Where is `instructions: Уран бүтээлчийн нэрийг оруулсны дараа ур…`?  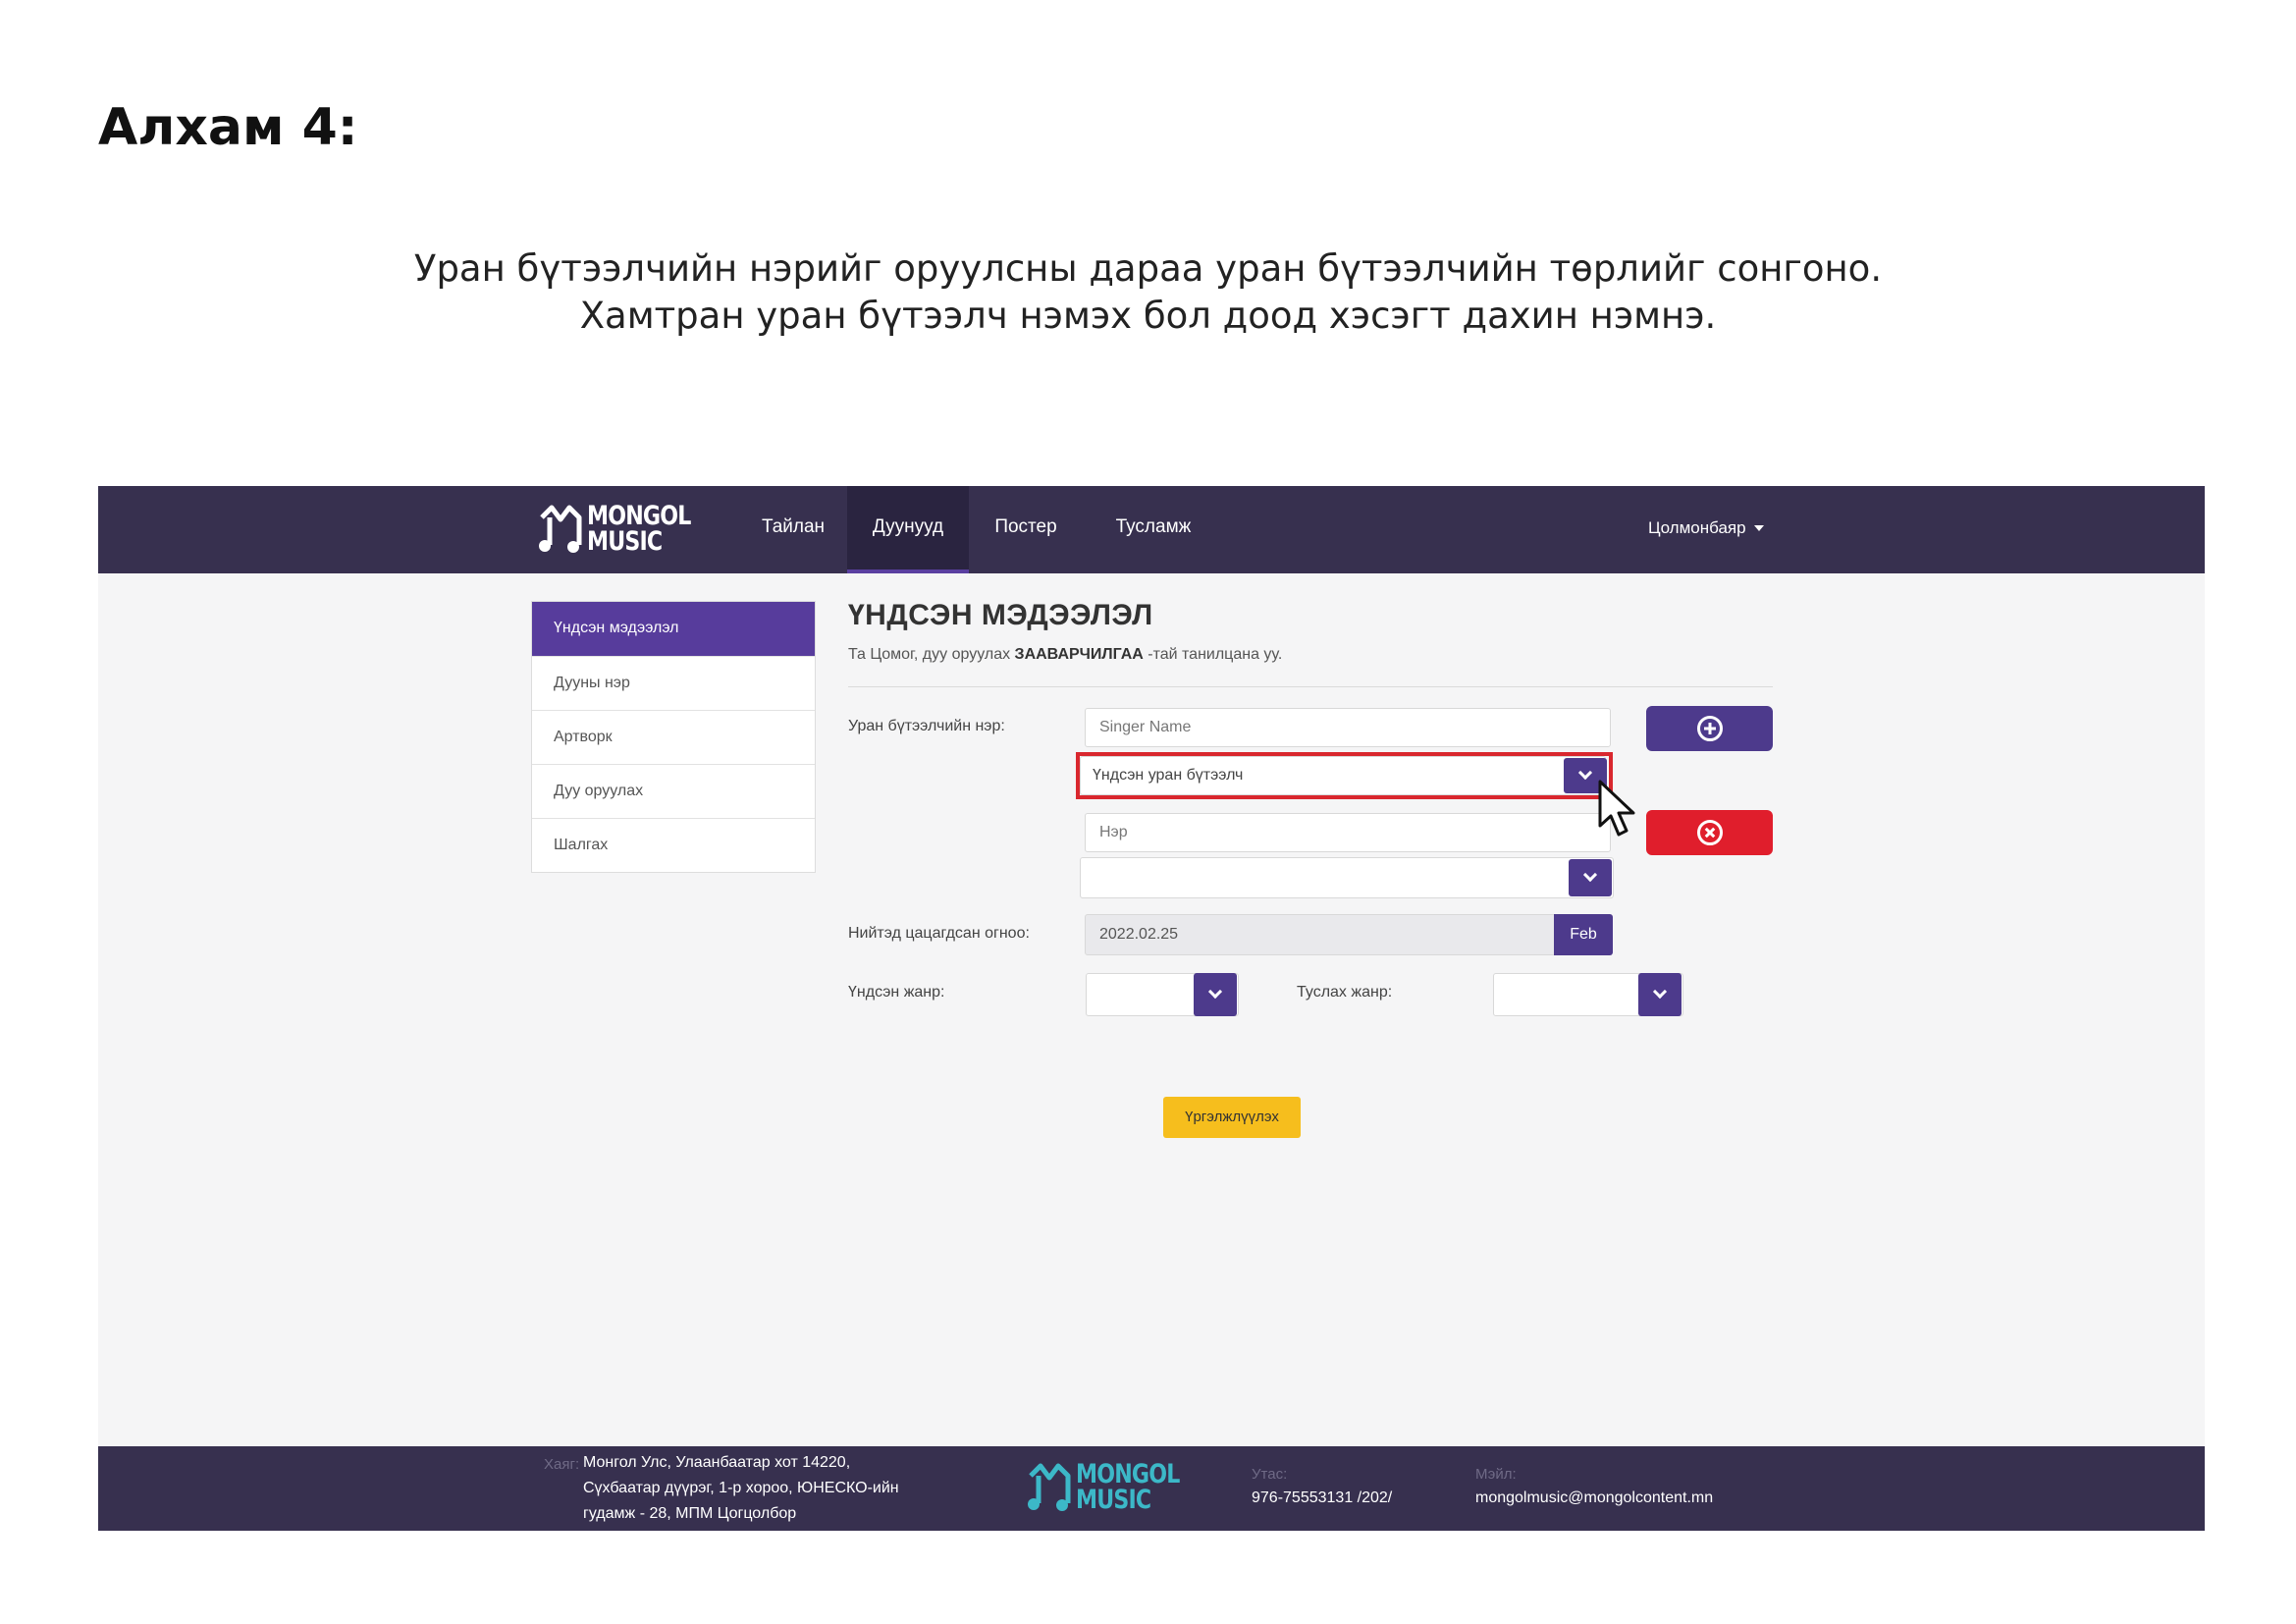
instructions: Уран бүтээлчийн нэрийг оруулсны дараа ур… is located at coordinates (1148, 292).